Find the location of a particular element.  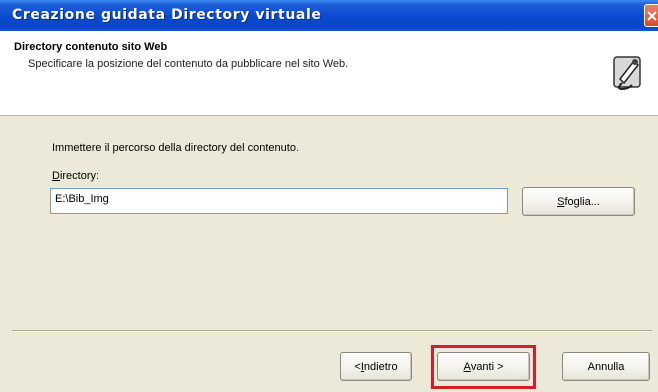

next-label: vanti > is located at coordinates (487, 366).